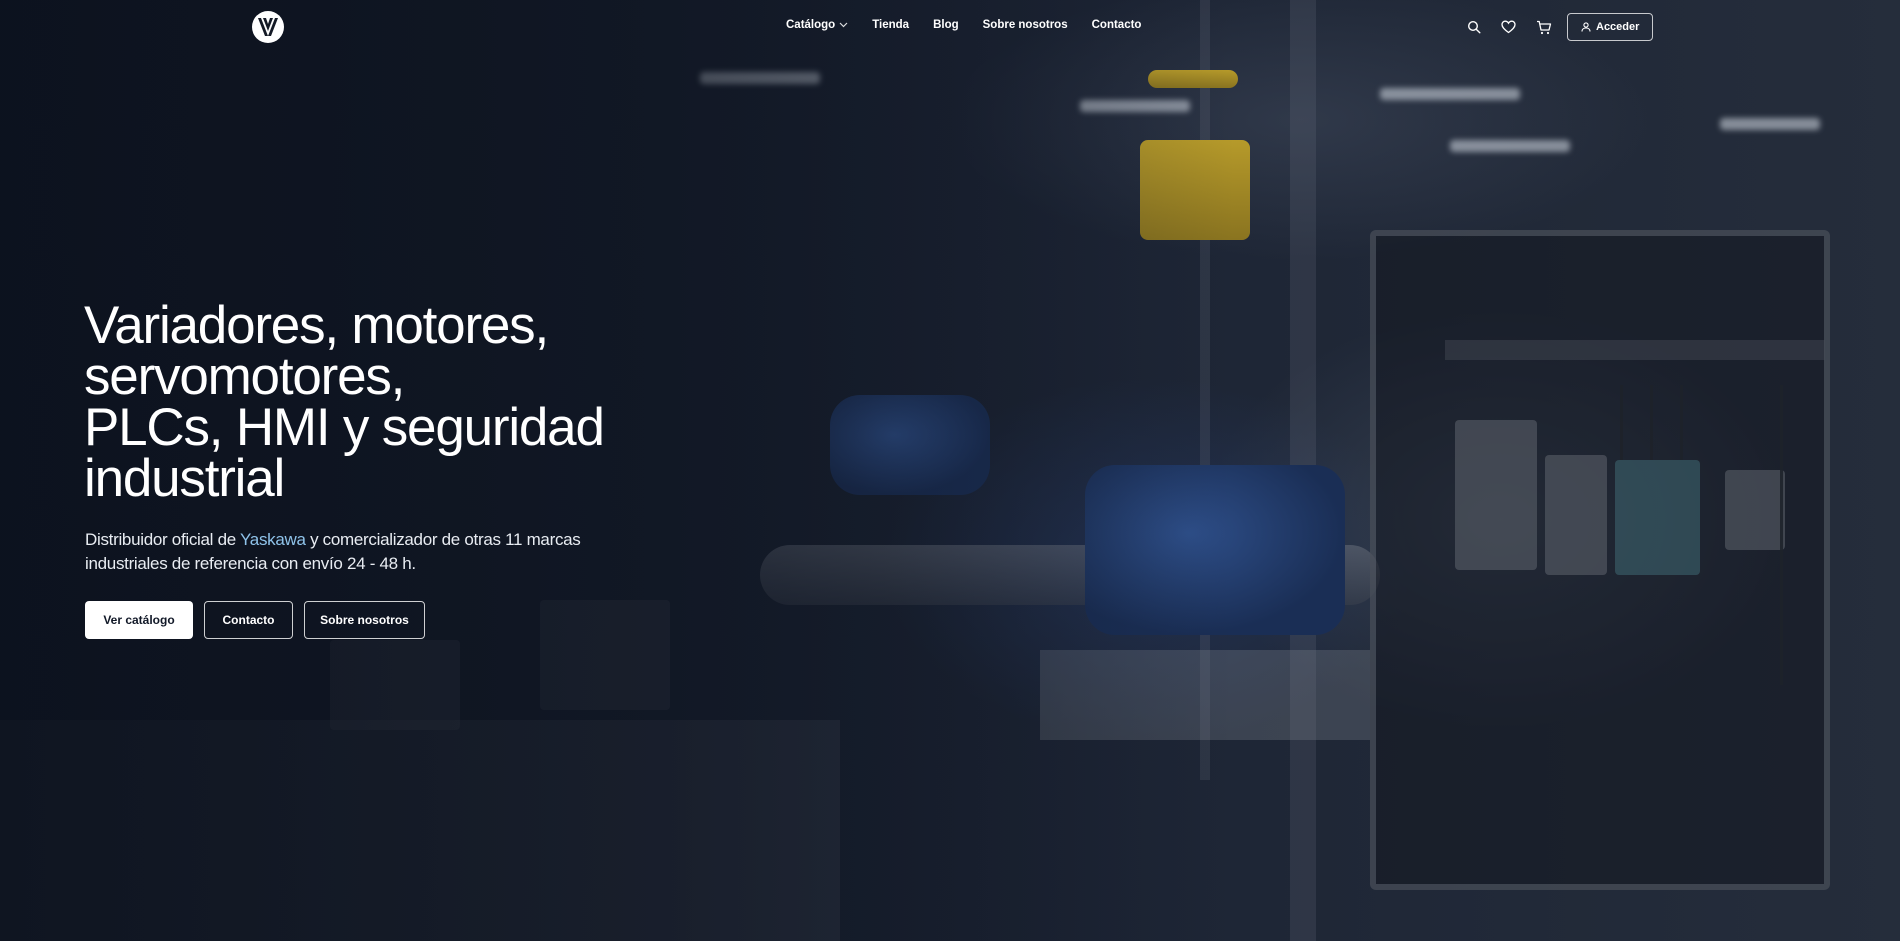 This screenshot has height=941, width=1900. I want to click on wishlist-button, so click(1508, 27).